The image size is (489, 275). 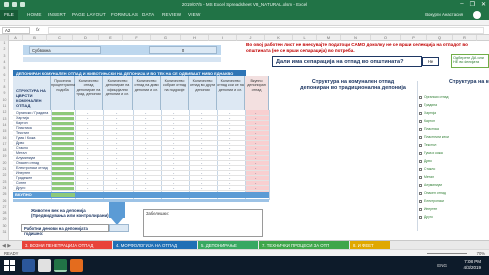 I want to click on small-value-cell: 0, so click(x=183, y=50).